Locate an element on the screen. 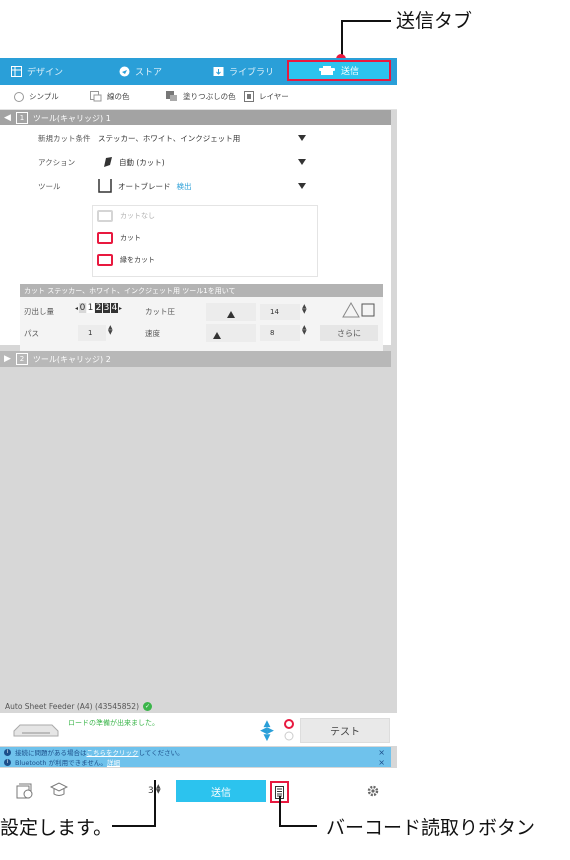  passes-value: 1 is located at coordinates (90, 333).